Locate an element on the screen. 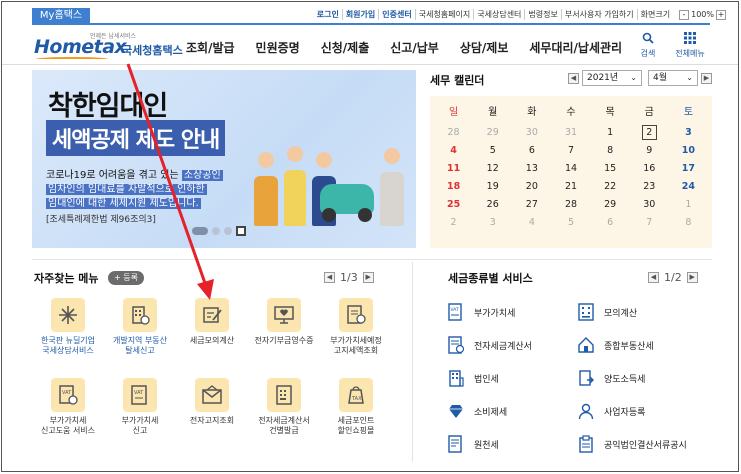  services-prev-icon: ◀ is located at coordinates (653, 277).